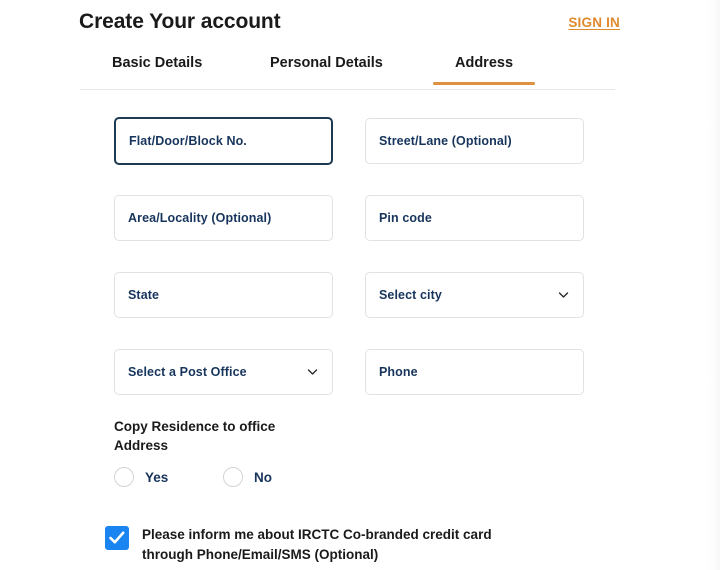  What do you see at coordinates (180, 21) in the screenshot?
I see `page-title: Create Your account` at bounding box center [180, 21].